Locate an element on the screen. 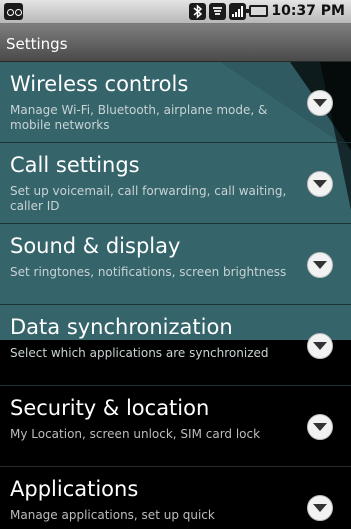 The width and height of the screenshot is (351, 529). bluetooth-icon is located at coordinates (197, 11).